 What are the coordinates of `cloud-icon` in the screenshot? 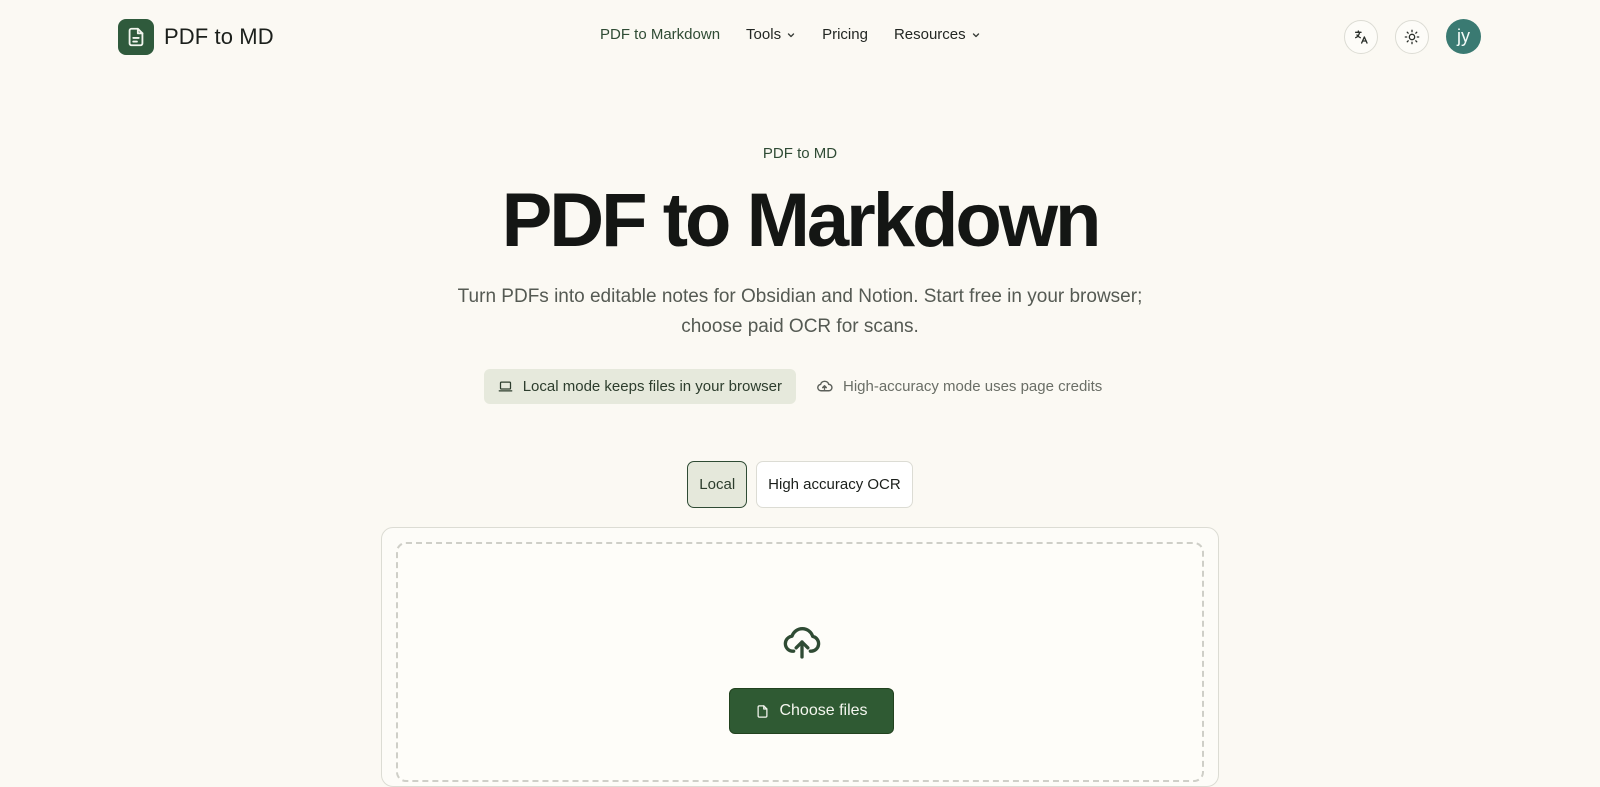 It's located at (825, 386).